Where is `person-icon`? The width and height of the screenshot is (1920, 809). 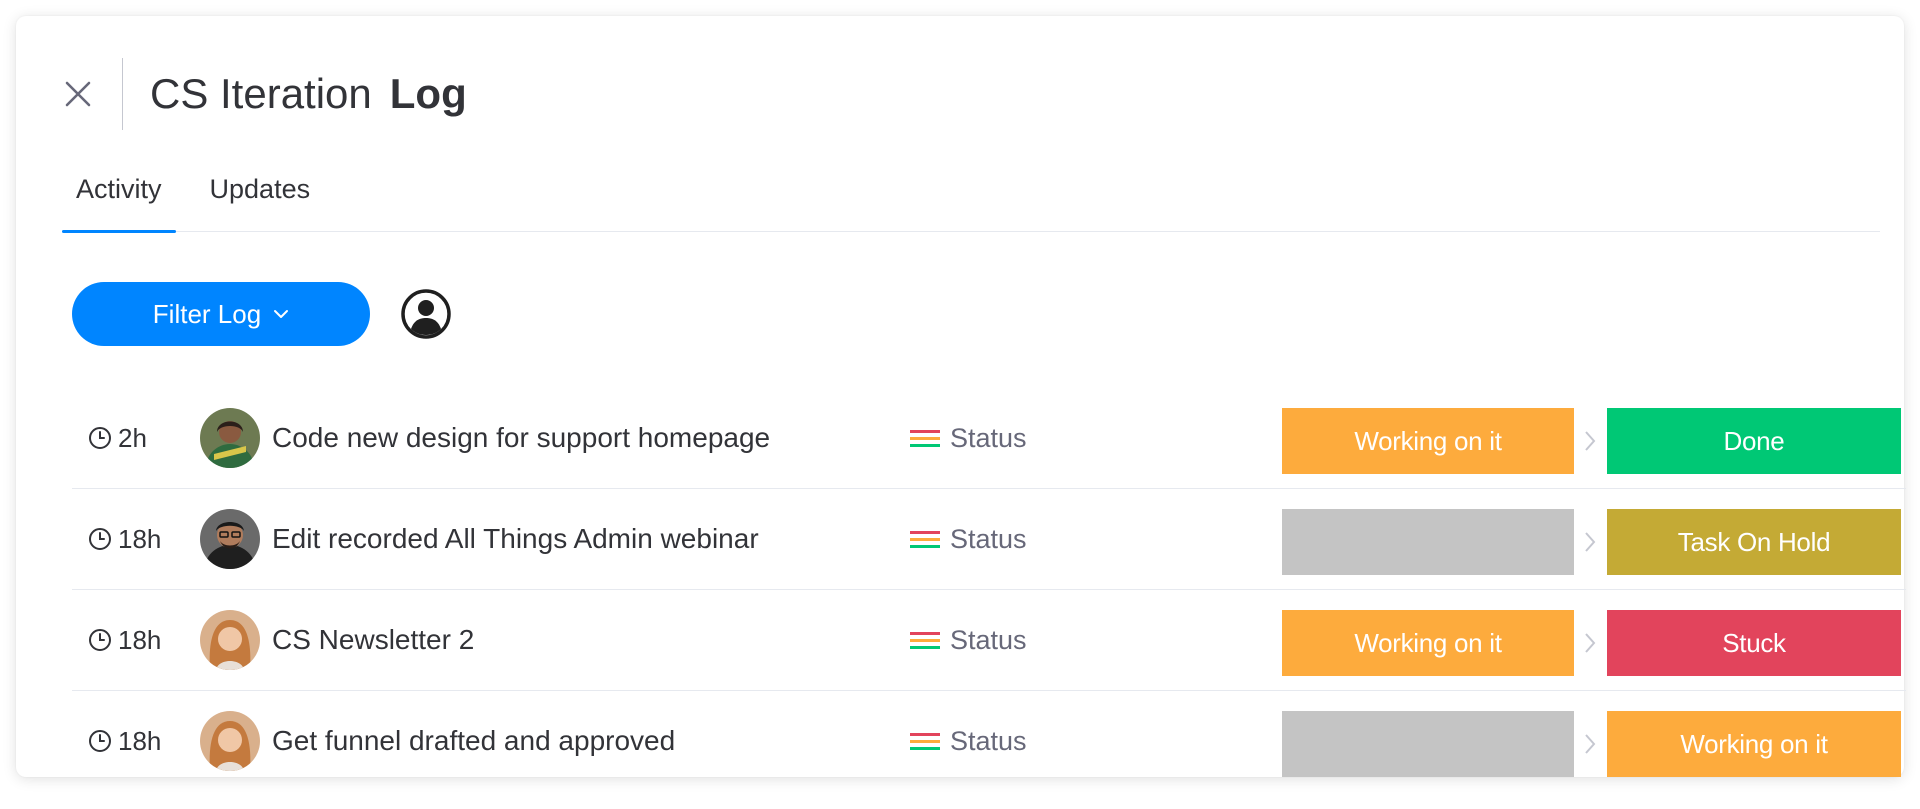
person-icon is located at coordinates (426, 314).